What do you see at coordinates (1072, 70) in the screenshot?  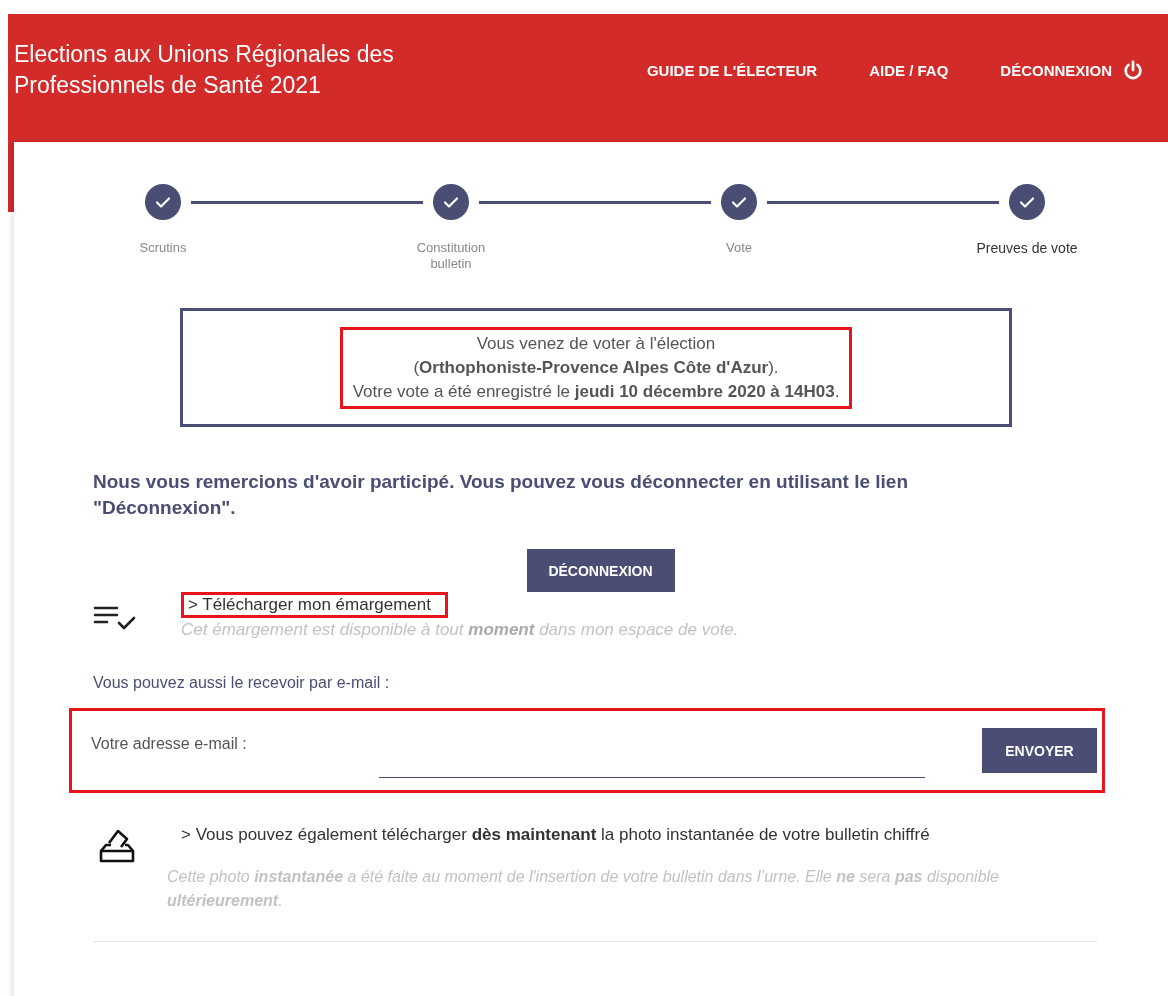 I see `logout-link: DÉCONNEXION` at bounding box center [1072, 70].